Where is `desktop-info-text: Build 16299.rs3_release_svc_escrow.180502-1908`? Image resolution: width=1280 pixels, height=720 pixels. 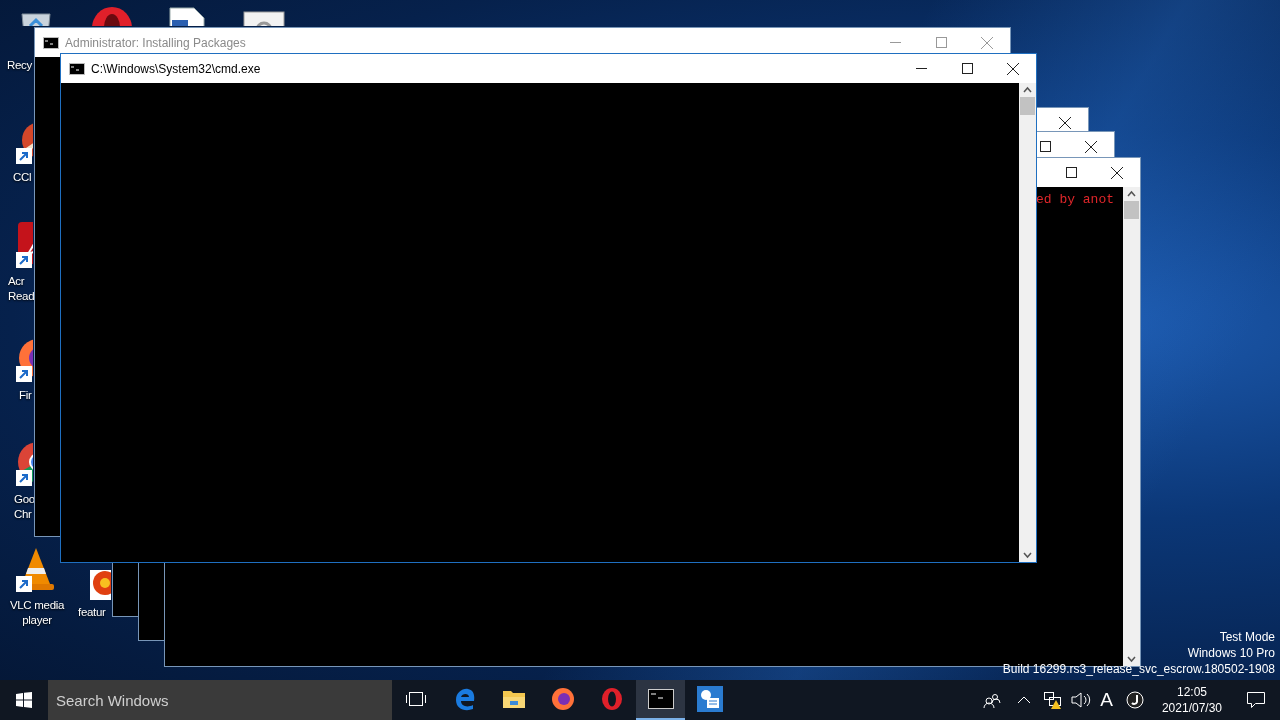 desktop-info-text: Build 16299.rs3_release_svc_escrow.180502-1908 is located at coordinates (1138, 669).